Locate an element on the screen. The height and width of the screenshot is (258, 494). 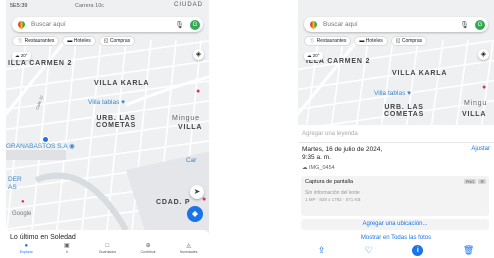
heart-icon: ♡ is located at coordinates (369, 250).